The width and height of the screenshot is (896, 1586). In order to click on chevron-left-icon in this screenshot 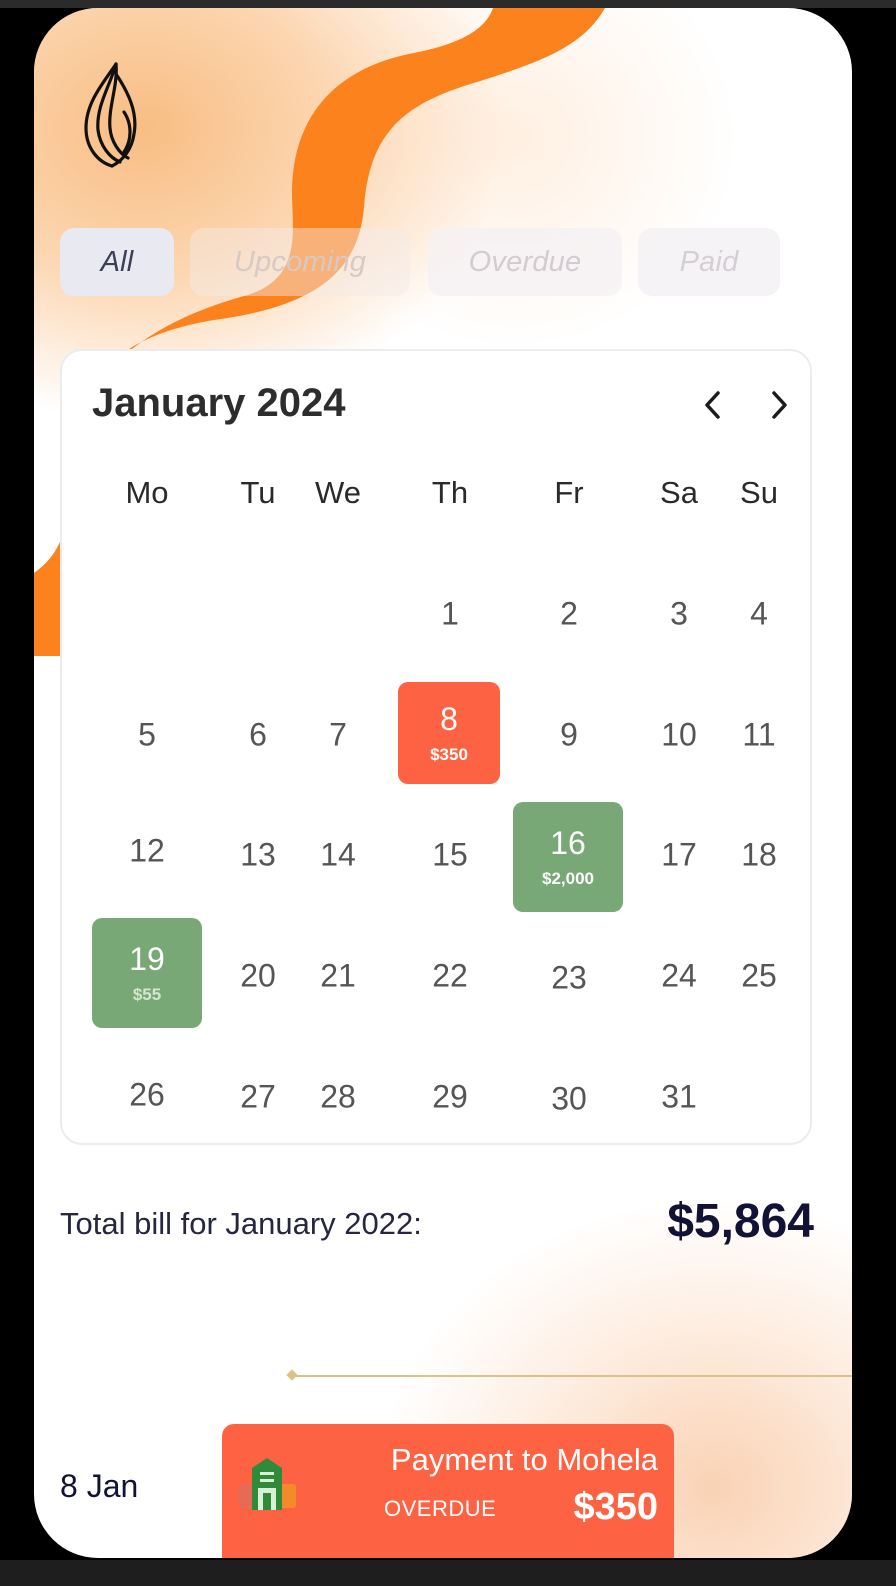, I will do `click(714, 405)`.